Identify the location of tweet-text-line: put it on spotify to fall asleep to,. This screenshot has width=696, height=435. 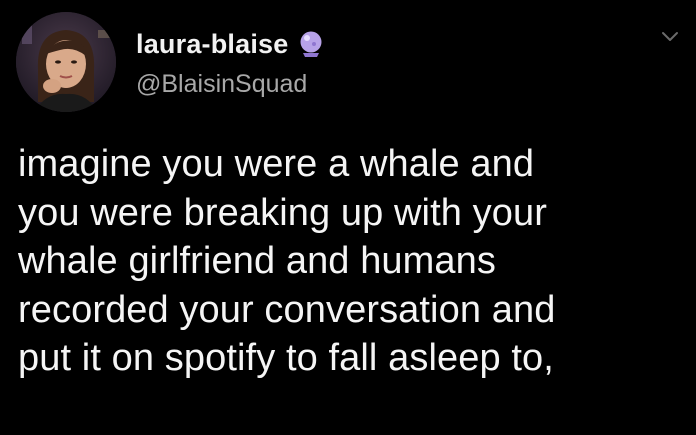
(286, 358).